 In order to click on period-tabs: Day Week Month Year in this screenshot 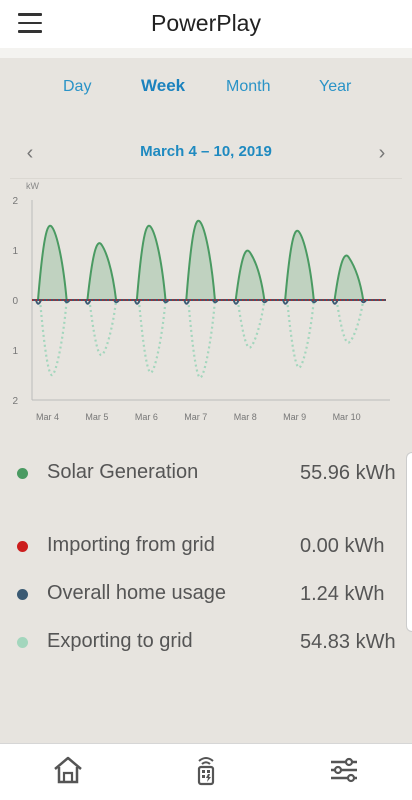, I will do `click(206, 89)`.